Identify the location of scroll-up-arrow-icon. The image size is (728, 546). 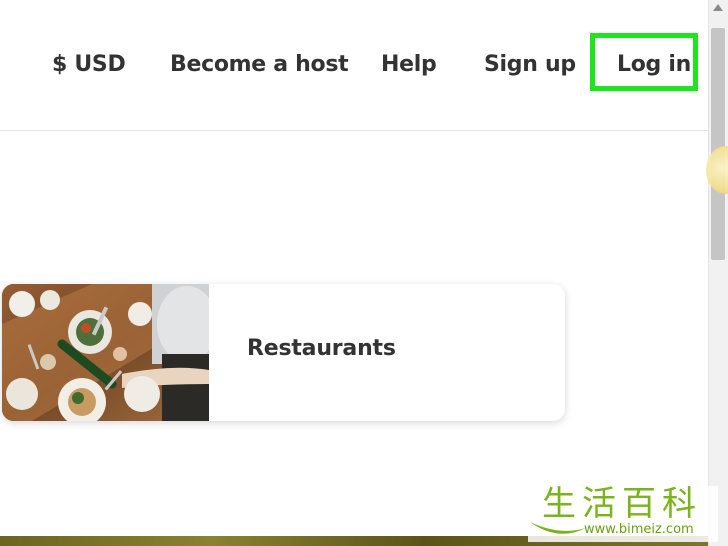
(718, 7).